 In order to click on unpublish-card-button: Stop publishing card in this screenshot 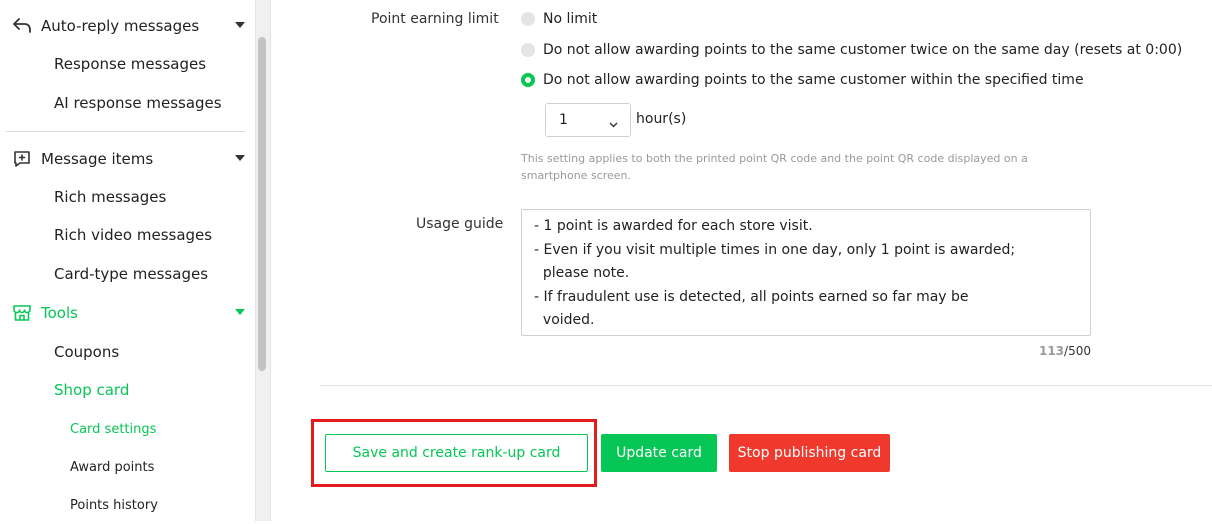, I will do `click(809, 453)`.